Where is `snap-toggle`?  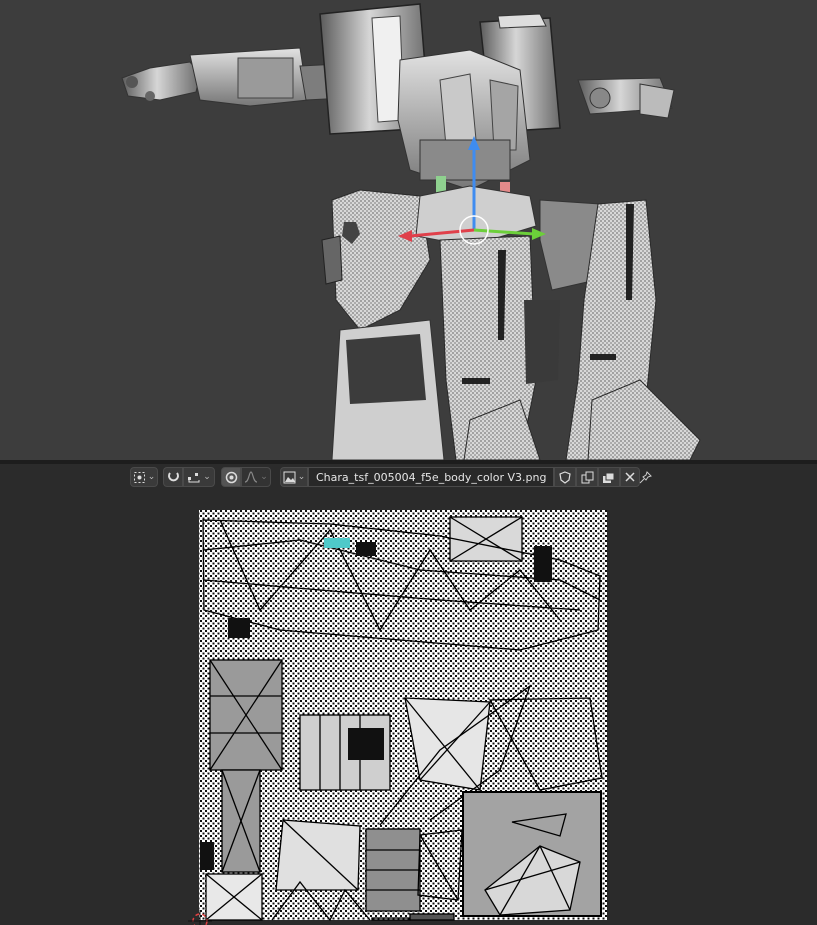 snap-toggle is located at coordinates (173, 477).